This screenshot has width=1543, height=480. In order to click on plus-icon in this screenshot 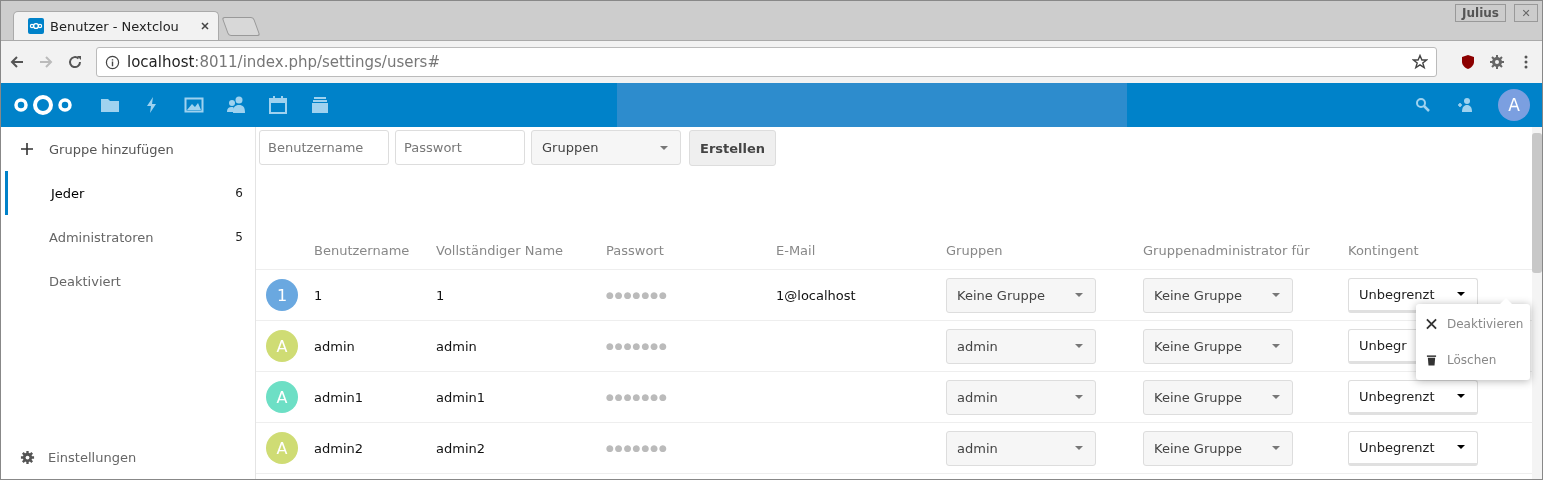, I will do `click(27, 149)`.